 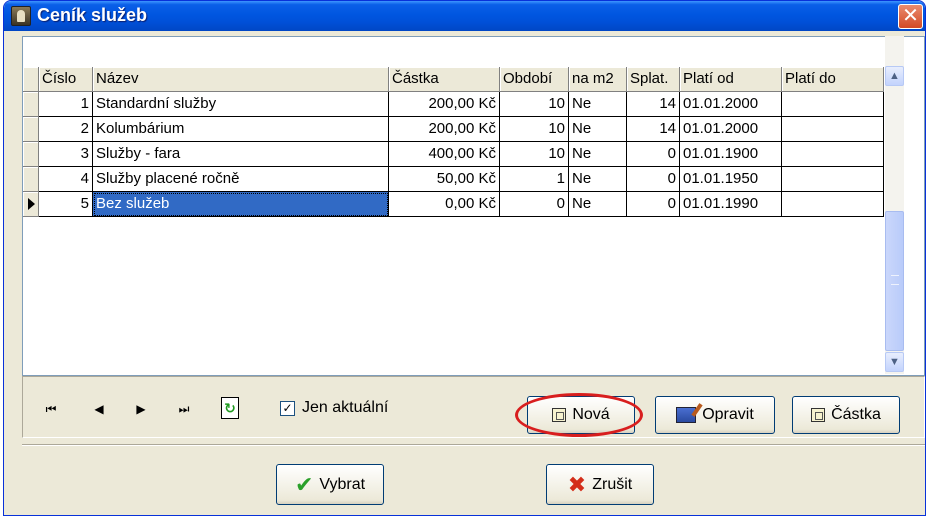 I want to click on cell-obdobi: 1, so click(x=534, y=179).